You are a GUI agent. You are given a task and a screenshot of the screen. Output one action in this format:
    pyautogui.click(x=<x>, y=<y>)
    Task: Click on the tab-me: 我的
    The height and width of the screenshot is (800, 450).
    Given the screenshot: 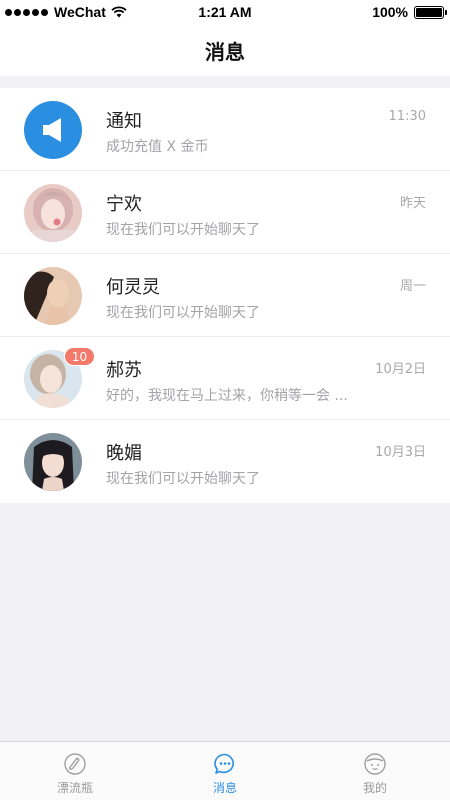 What is the action you would take?
    pyautogui.click(x=375, y=771)
    